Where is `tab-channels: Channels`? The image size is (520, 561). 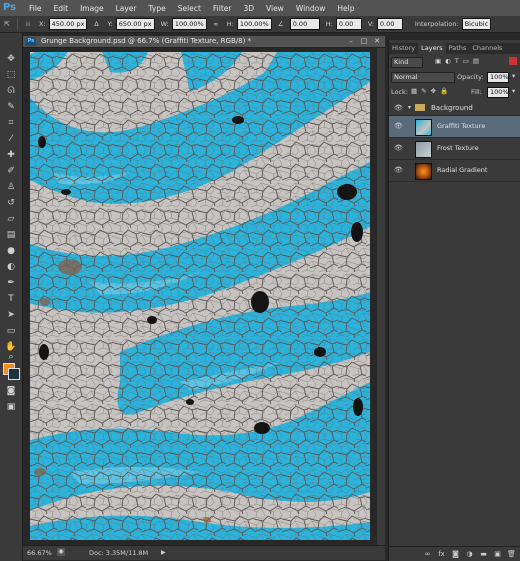
tab-channels: Channels is located at coordinates (487, 48).